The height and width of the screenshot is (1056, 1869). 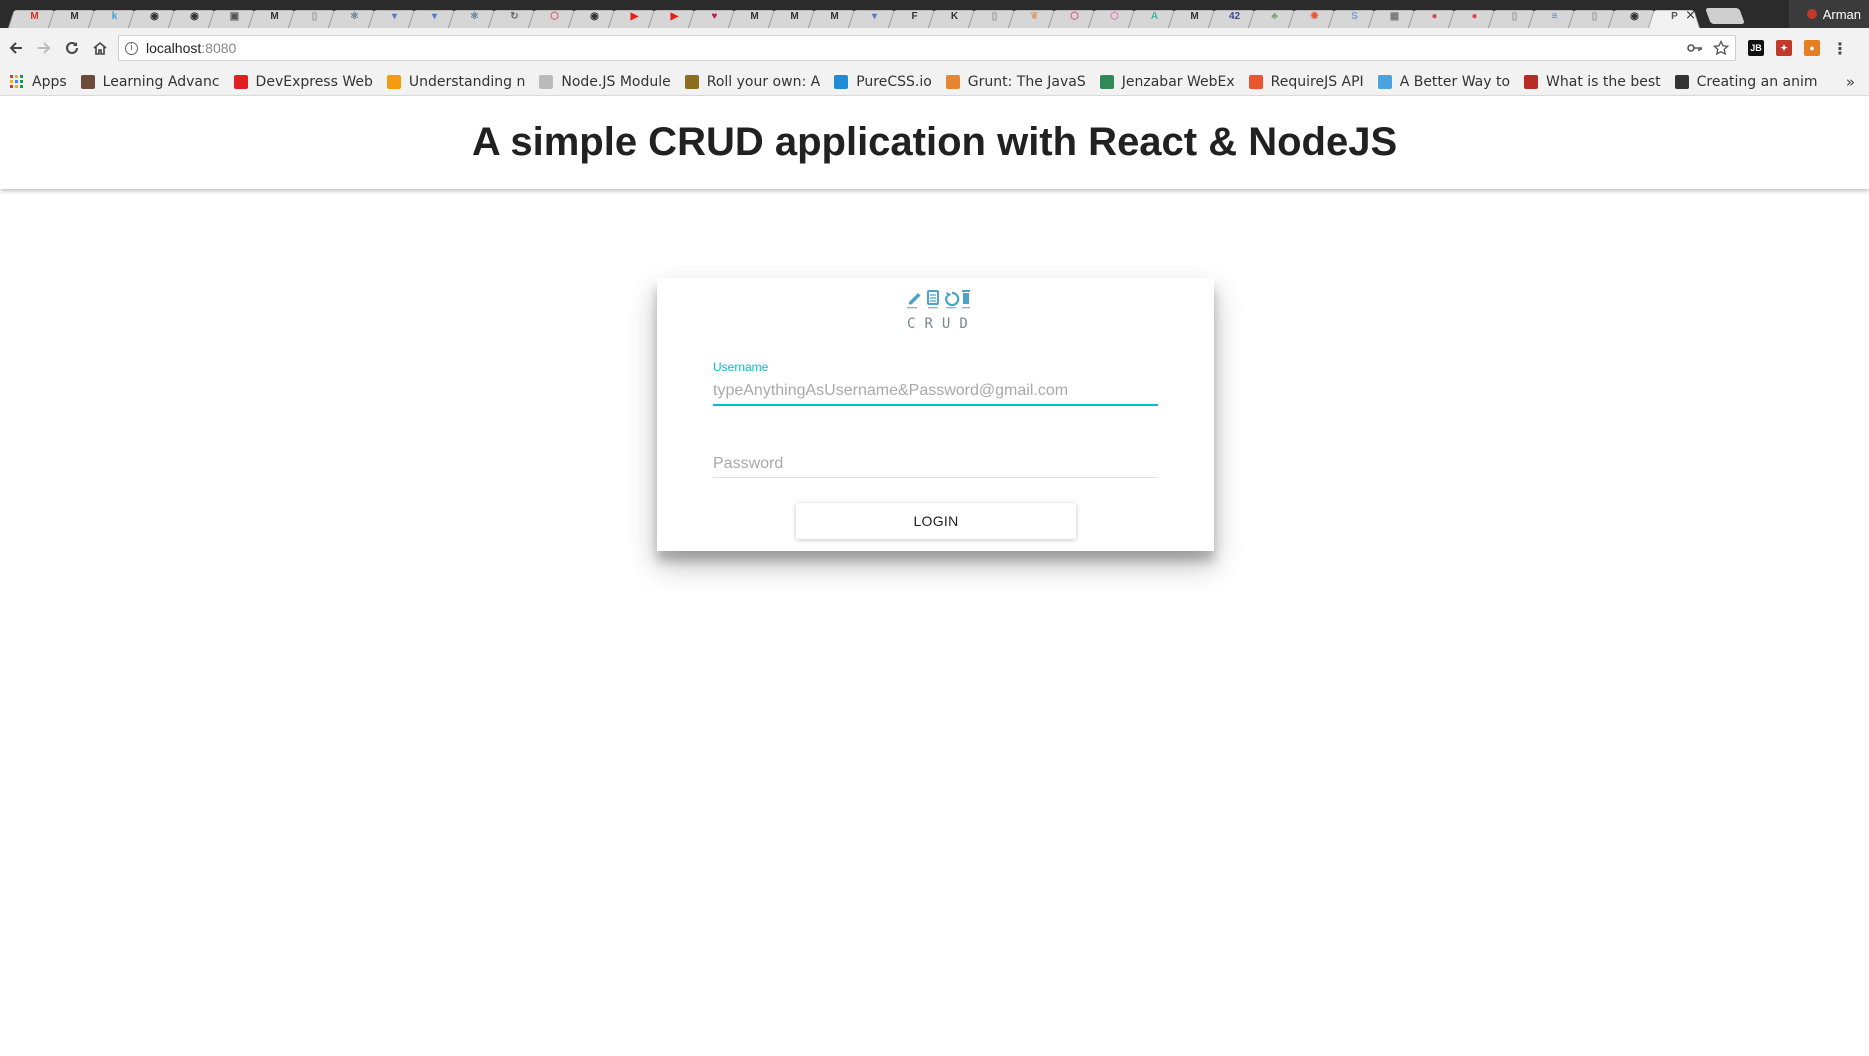 What do you see at coordinates (1106, 81) in the screenshot?
I see `jenzabar-icon` at bounding box center [1106, 81].